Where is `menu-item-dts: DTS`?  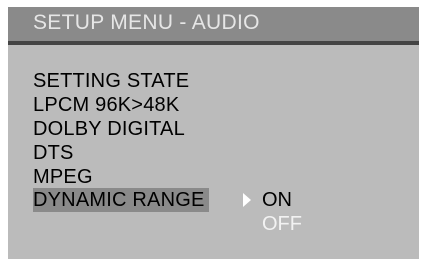
menu-item-dts: DTS is located at coordinates (53, 153).